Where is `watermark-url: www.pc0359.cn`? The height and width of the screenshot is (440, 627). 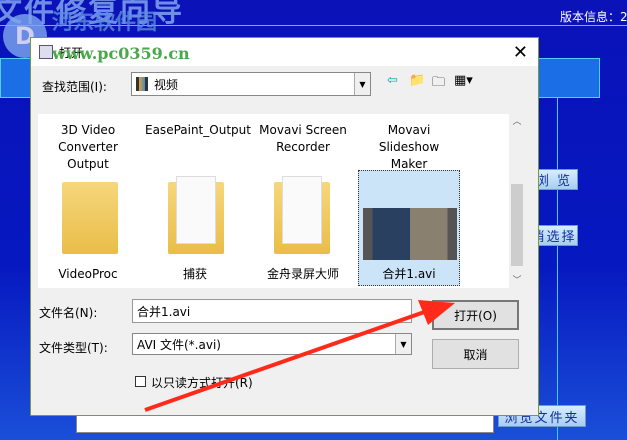
watermark-url: www.pc0359.cn is located at coordinates (121, 53).